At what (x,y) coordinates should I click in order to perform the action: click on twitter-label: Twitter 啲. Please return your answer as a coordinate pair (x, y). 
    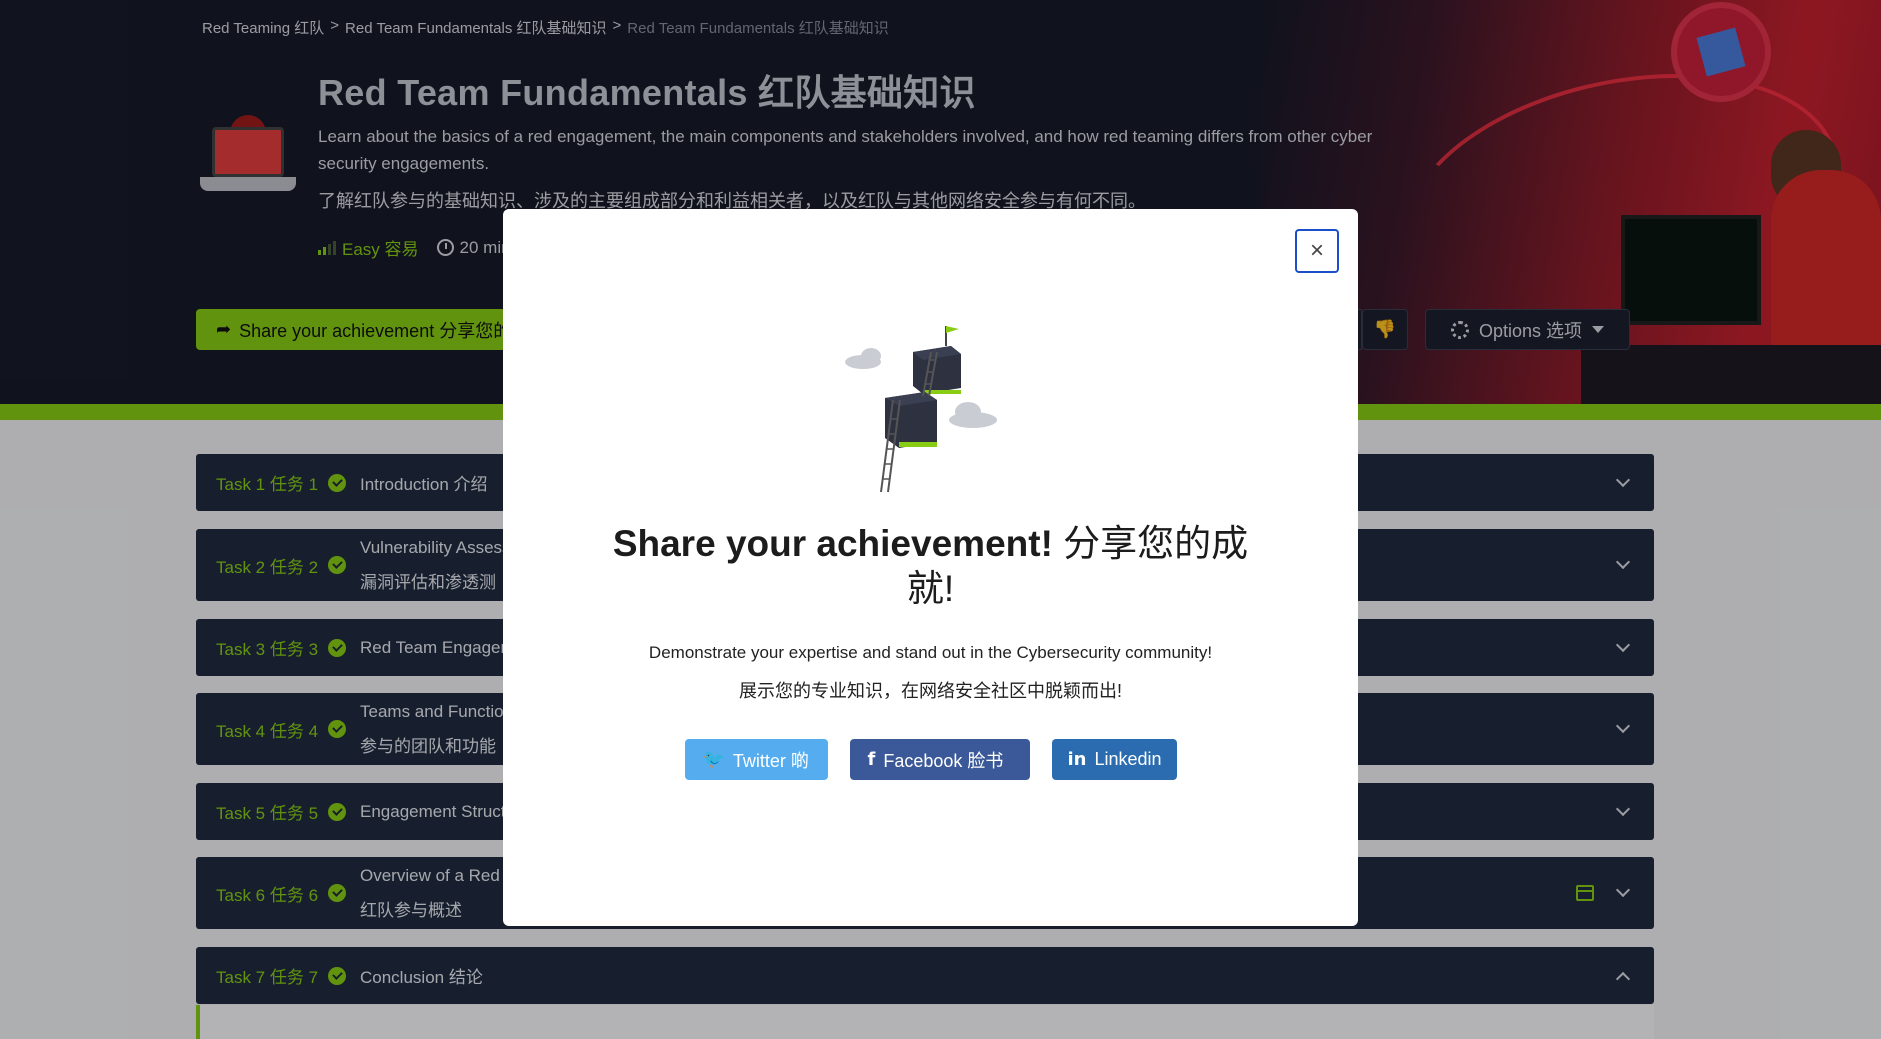
    Looking at the image, I should click on (770, 760).